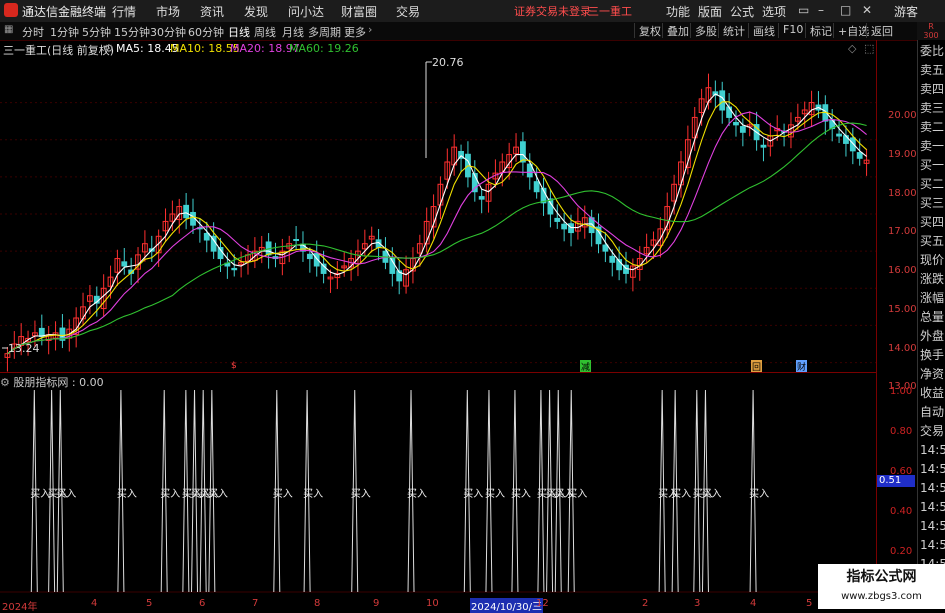 The width and height of the screenshot is (945, 613). What do you see at coordinates (932, 260) in the screenshot?
I see `quote-field-label: 现价` at bounding box center [932, 260].